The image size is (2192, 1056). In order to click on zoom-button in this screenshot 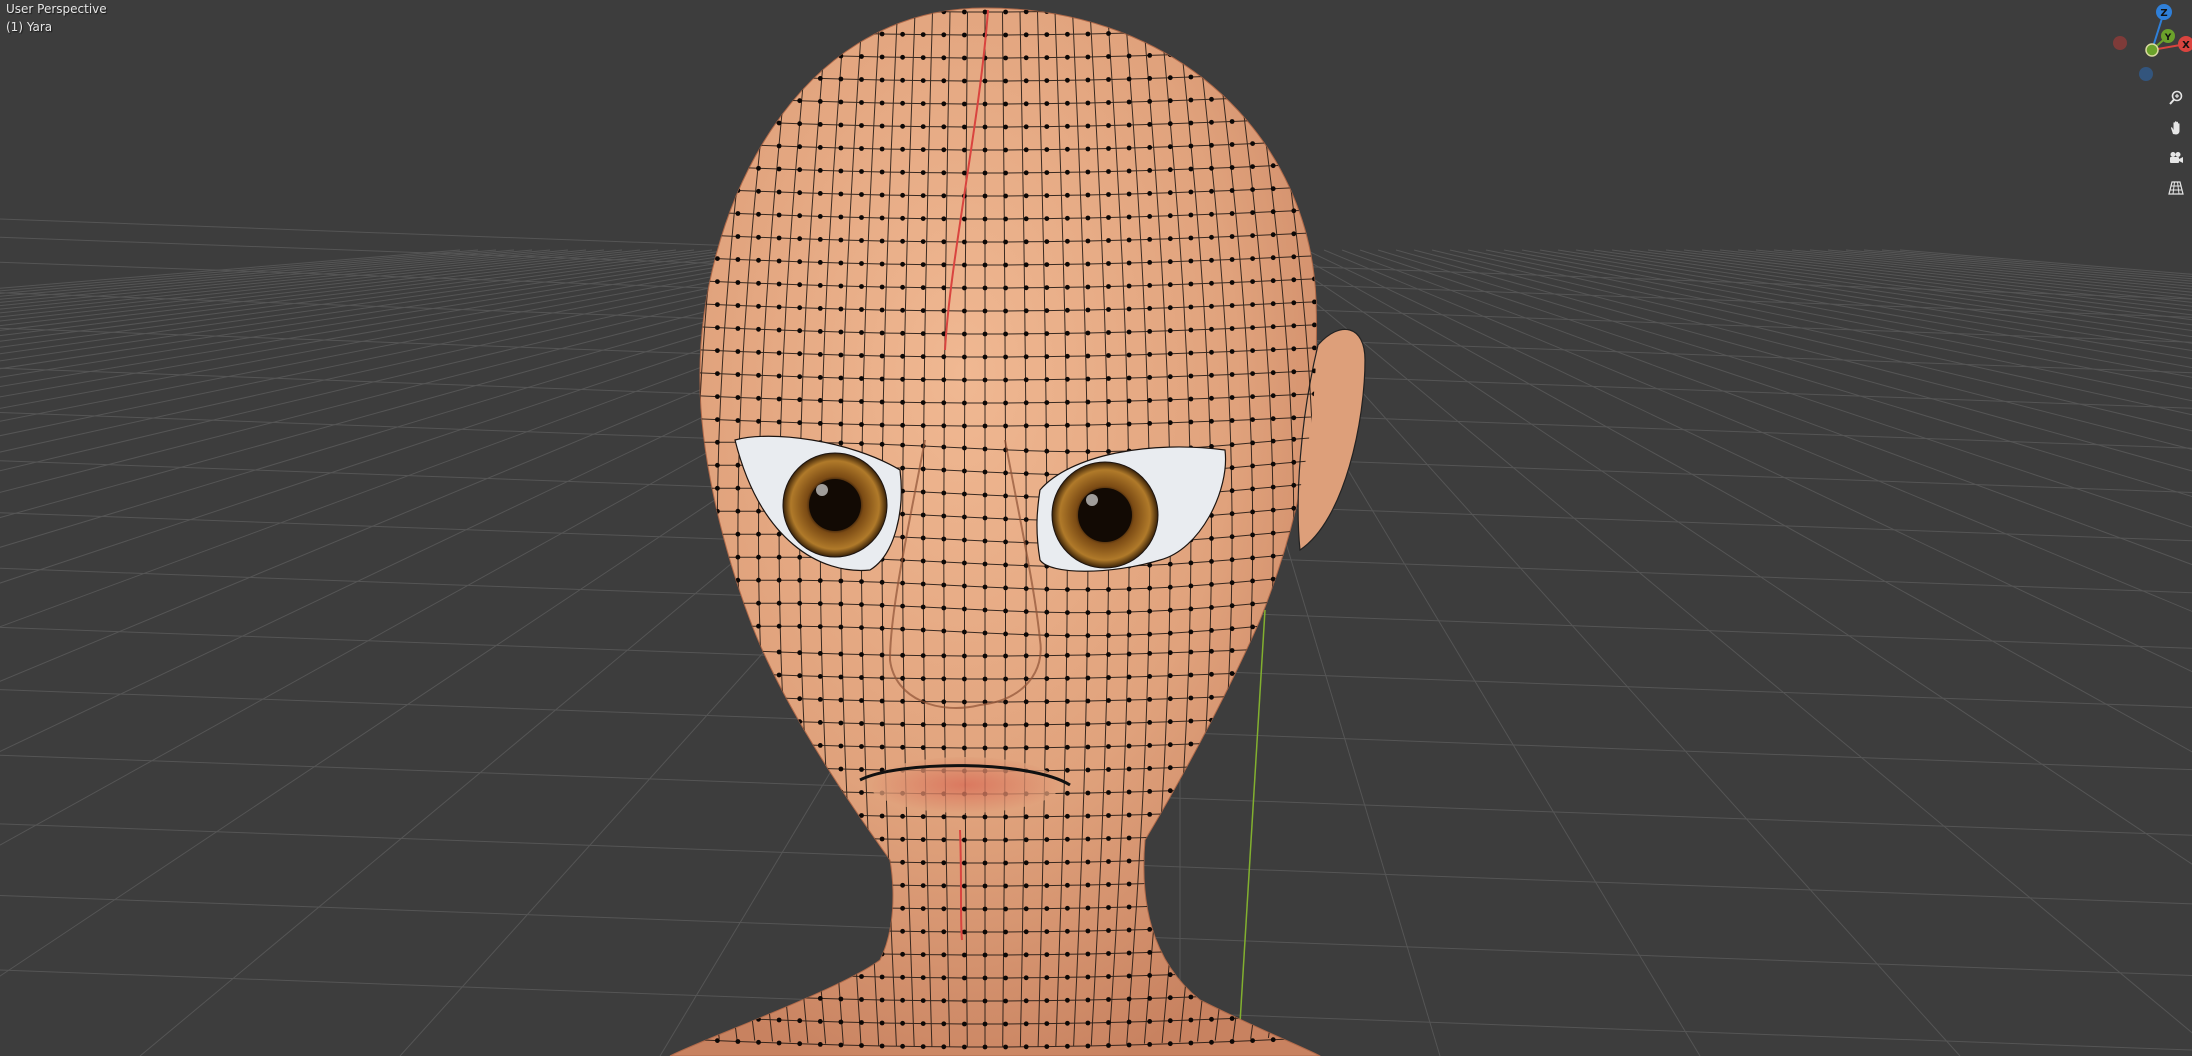, I will do `click(2176, 98)`.